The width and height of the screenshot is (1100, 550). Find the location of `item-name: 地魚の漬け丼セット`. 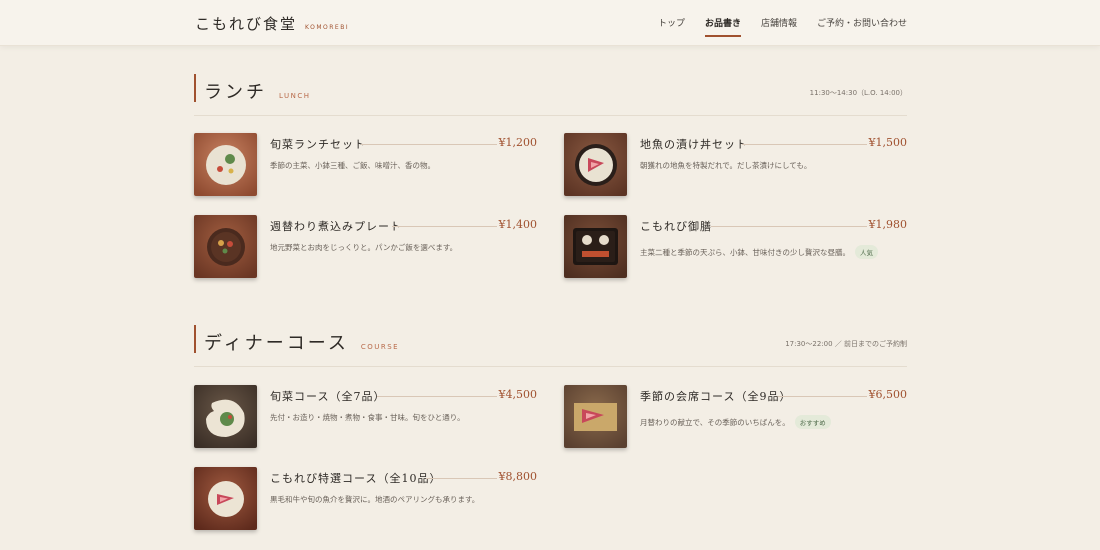

item-name: 地魚の漬け丼セット is located at coordinates (694, 144).